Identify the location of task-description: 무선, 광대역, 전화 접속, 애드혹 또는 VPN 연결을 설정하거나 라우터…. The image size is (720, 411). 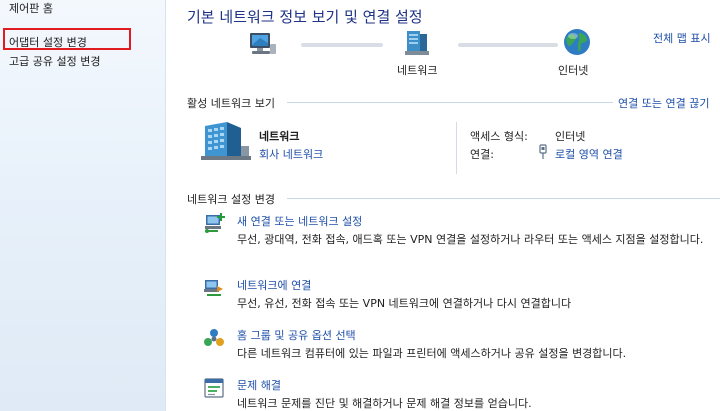
(470, 239).